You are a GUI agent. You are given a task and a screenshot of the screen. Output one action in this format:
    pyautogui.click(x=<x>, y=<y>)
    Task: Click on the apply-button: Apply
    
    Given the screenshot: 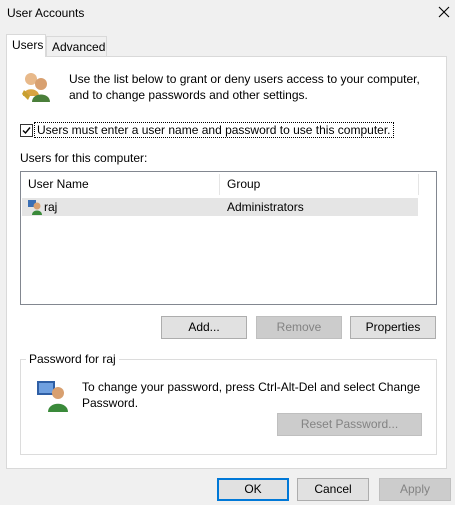 What is the action you would take?
    pyautogui.click(x=415, y=489)
    